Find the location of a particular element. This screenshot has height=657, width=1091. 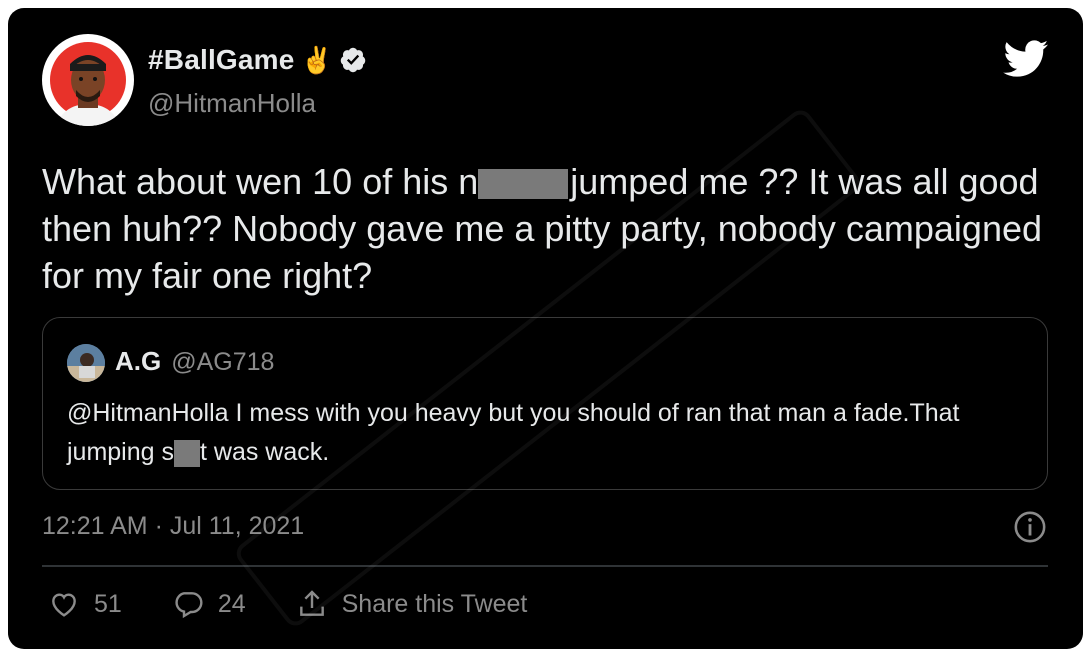

victory-hand-emoji: ✌️ is located at coordinates (316, 60).